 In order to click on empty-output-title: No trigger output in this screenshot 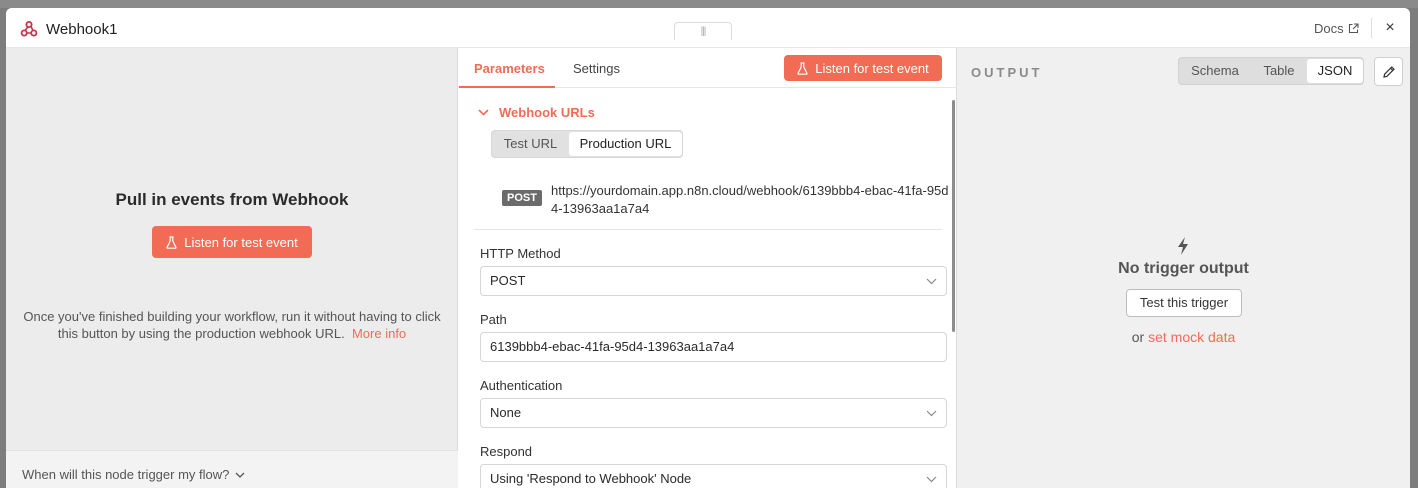, I will do `click(1183, 268)`.